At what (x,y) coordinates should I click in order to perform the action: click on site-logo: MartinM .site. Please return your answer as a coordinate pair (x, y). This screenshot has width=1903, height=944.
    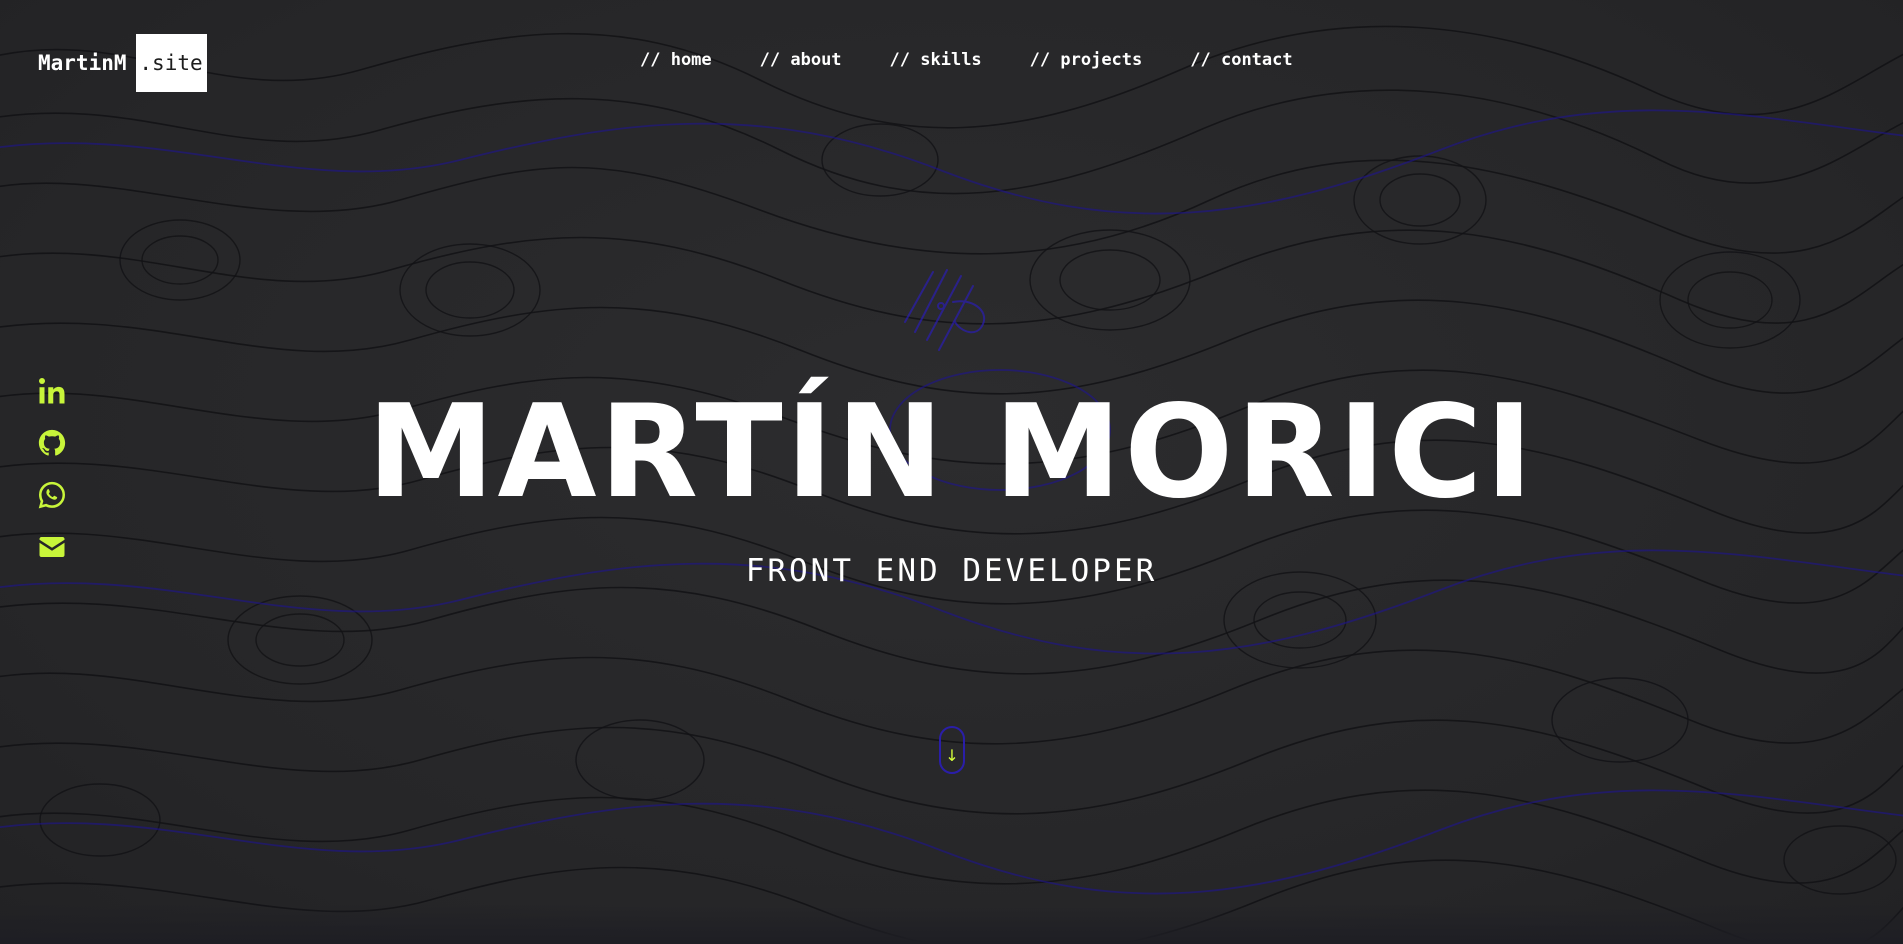
    Looking at the image, I should click on (122, 63).